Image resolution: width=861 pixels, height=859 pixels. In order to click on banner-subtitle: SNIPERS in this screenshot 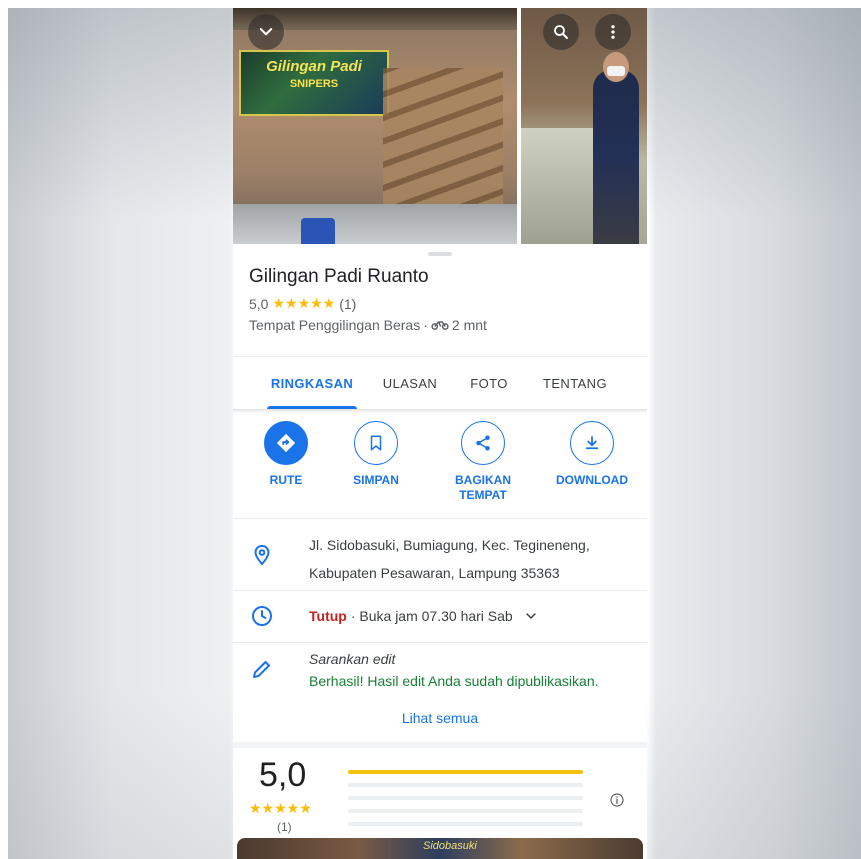, I will do `click(314, 84)`.